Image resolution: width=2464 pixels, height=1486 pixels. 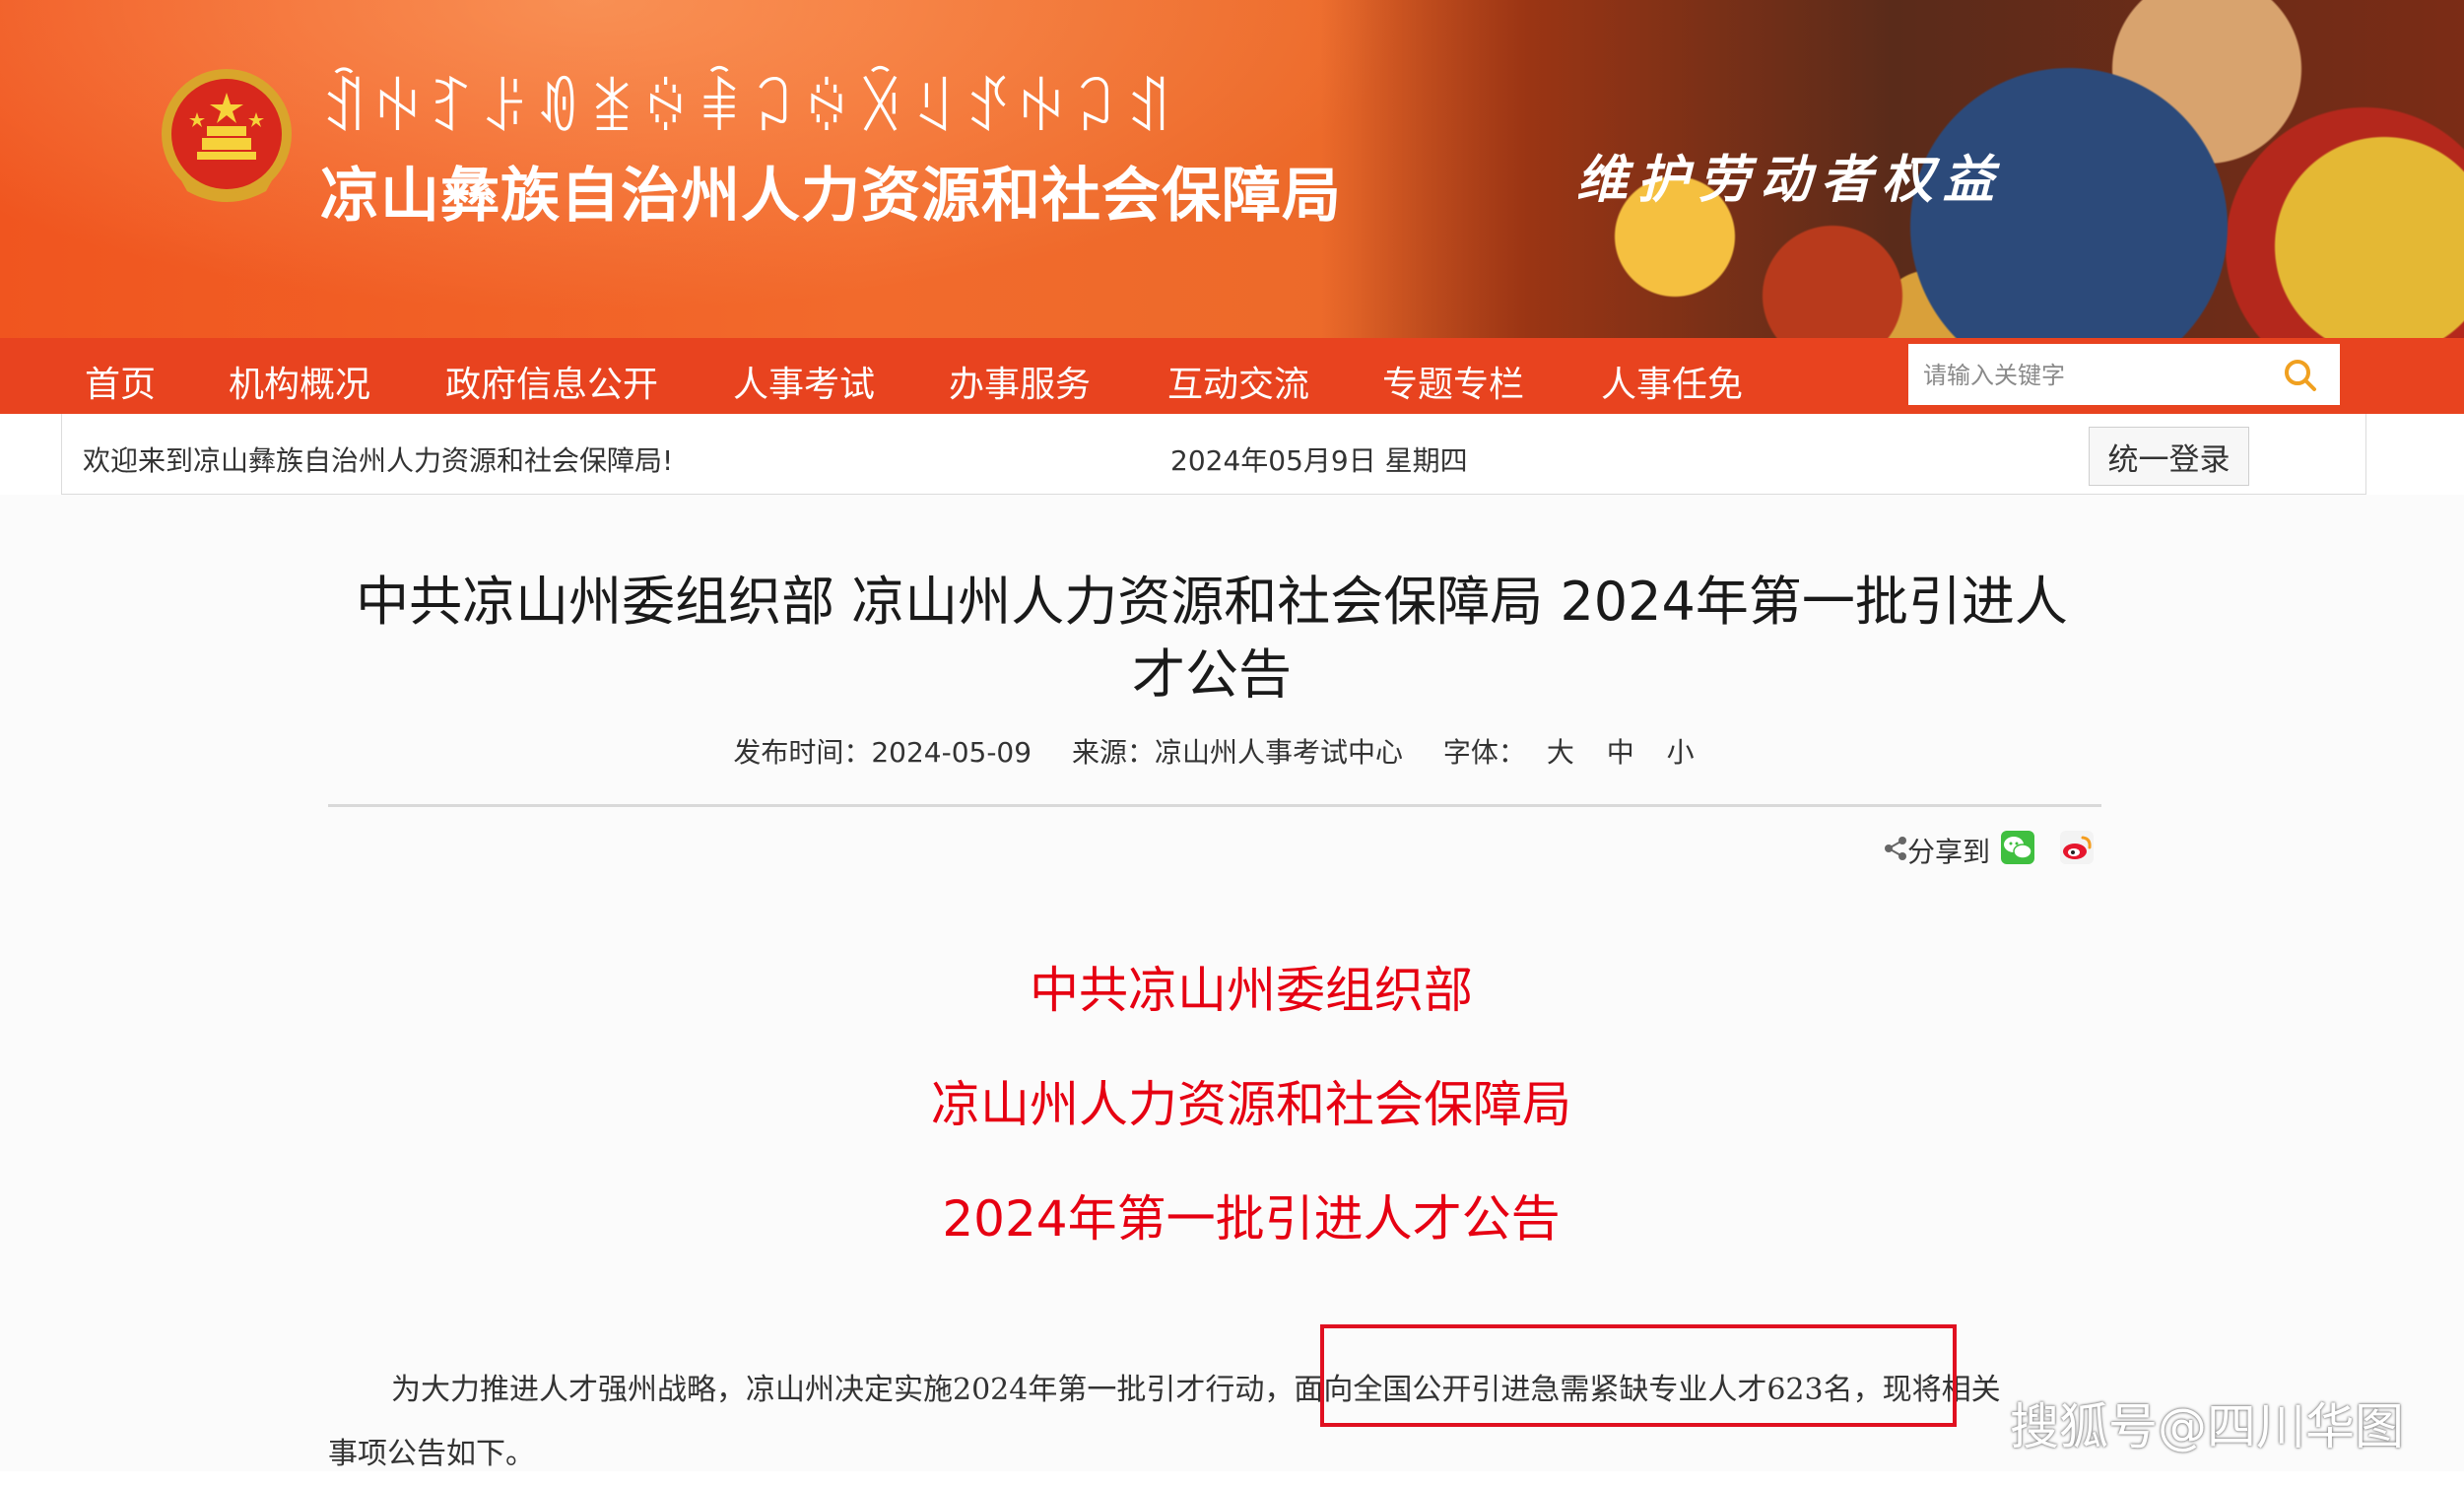 What do you see at coordinates (1319, 460) in the screenshot?
I see `current-date: 2024年05月9日 星期四` at bounding box center [1319, 460].